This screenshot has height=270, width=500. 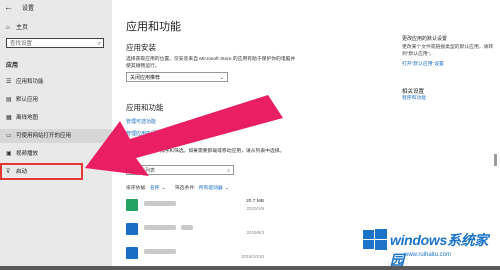 I want to click on taskbar, so click(x=250, y=268).